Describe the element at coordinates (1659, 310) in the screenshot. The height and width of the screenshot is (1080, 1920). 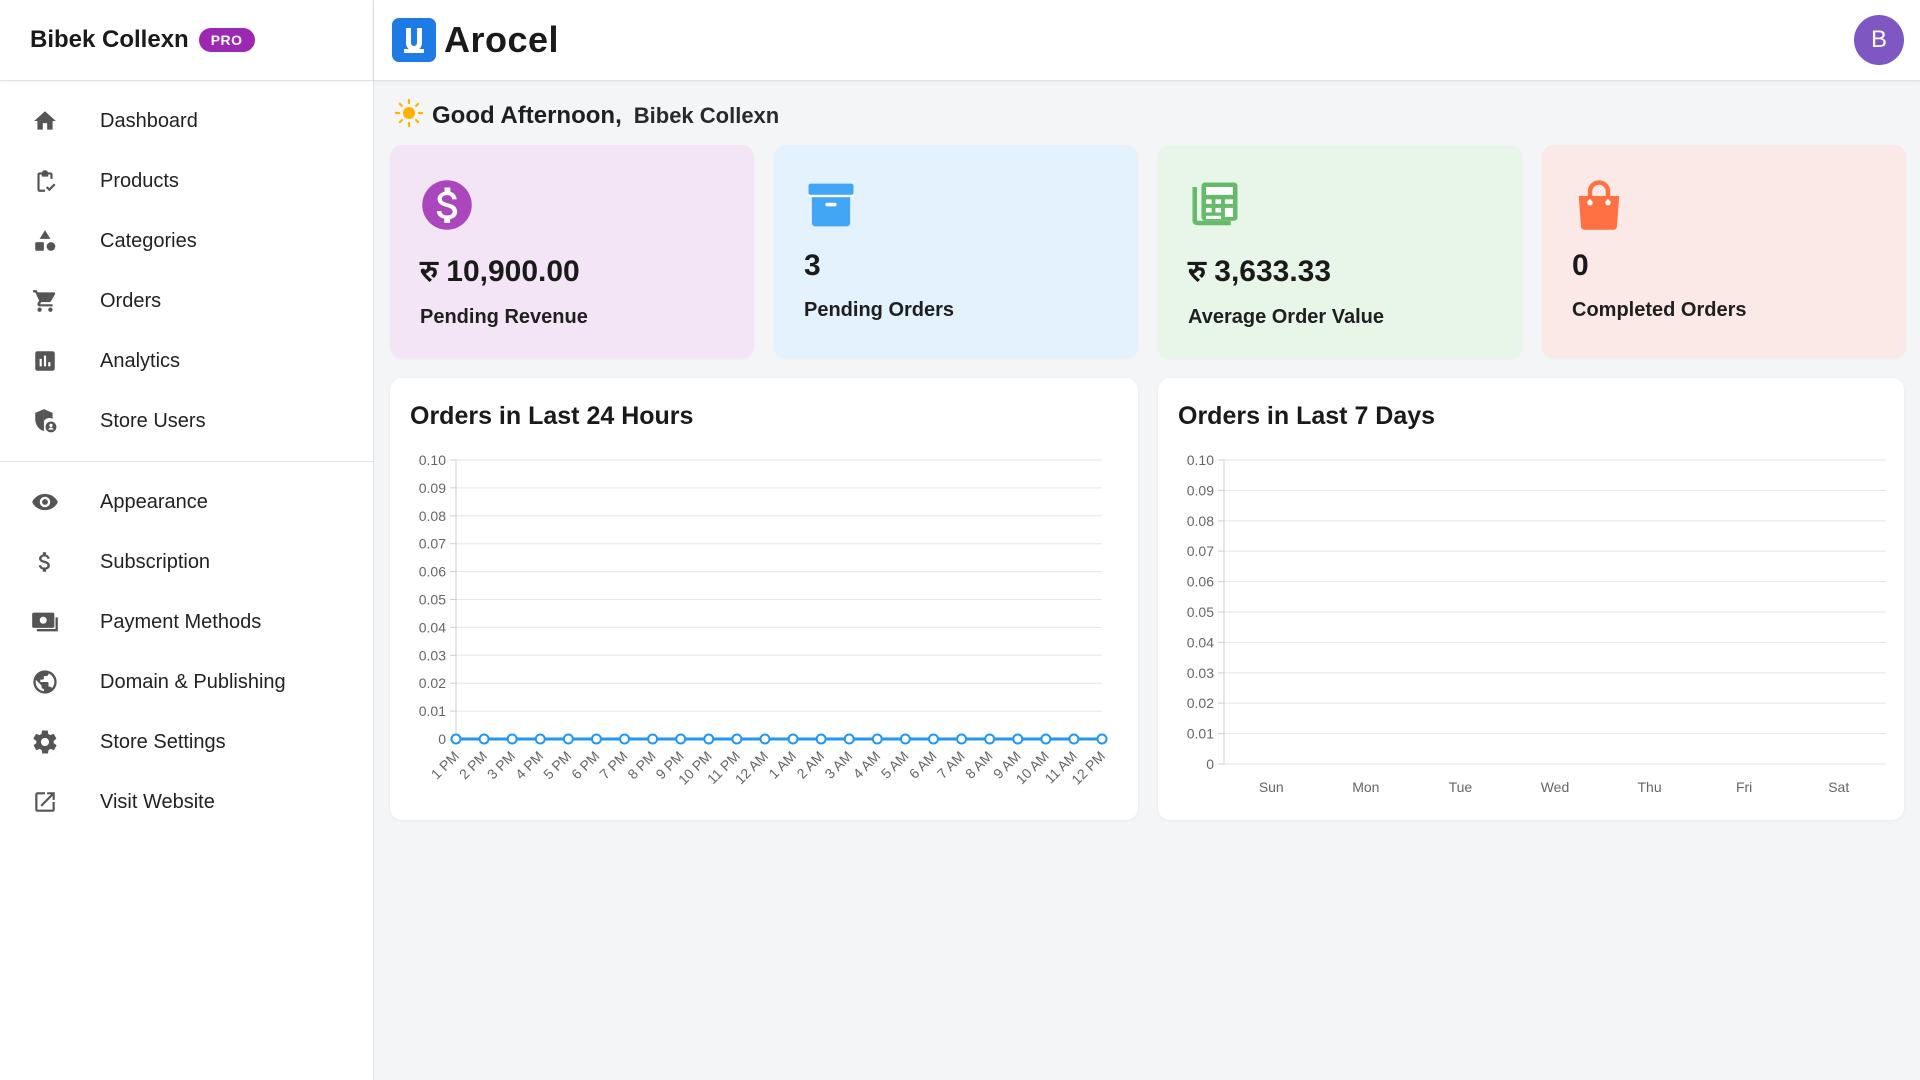
I see `stat-label: Completed Orders` at that location.